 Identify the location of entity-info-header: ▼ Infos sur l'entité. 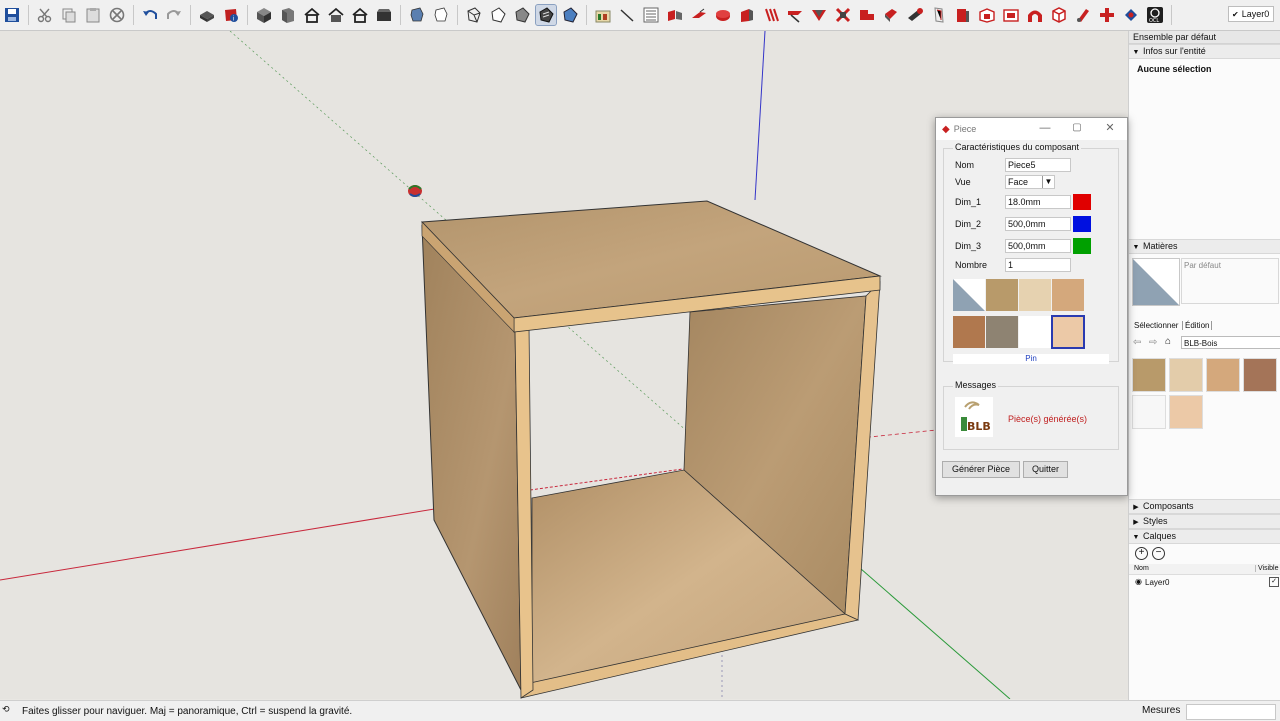
(1204, 51).